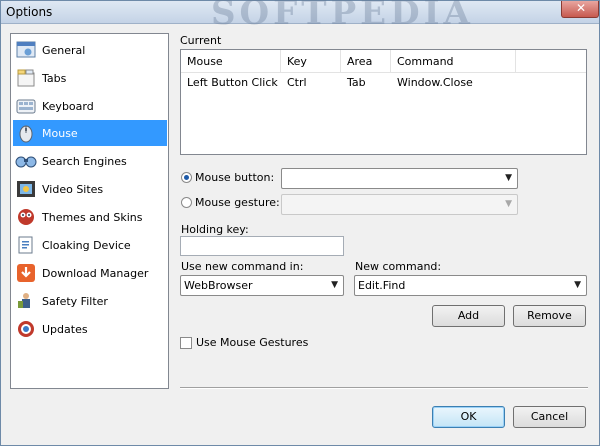 The image size is (600, 446). Describe the element at coordinates (26, 189) in the screenshot. I see `video-sites-icon` at that location.